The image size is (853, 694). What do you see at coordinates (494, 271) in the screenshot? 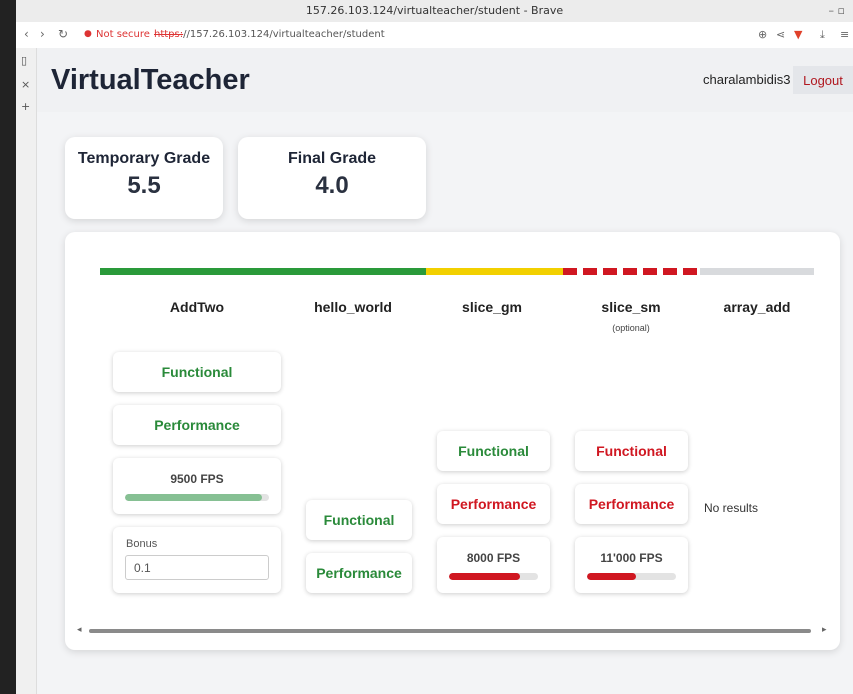
I see `progress-segment-slice-gm` at bounding box center [494, 271].